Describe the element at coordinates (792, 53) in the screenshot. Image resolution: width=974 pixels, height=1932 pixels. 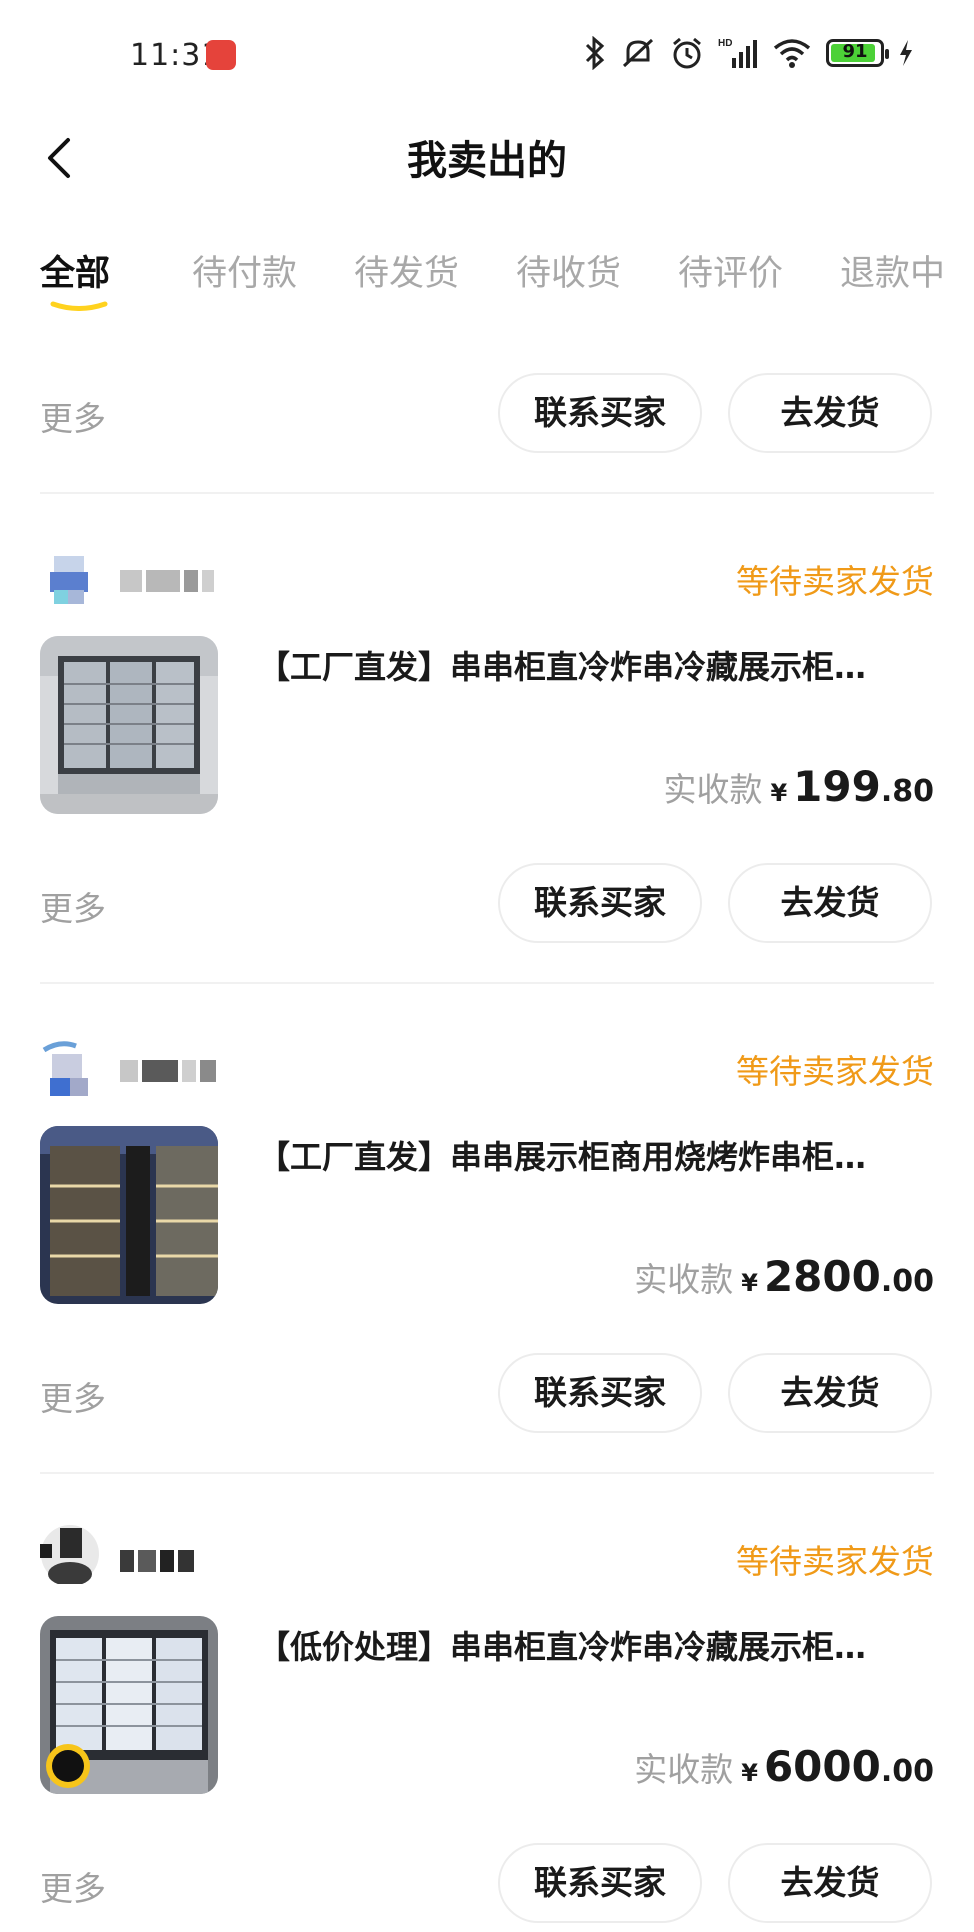
I see `wifi-icon` at that location.